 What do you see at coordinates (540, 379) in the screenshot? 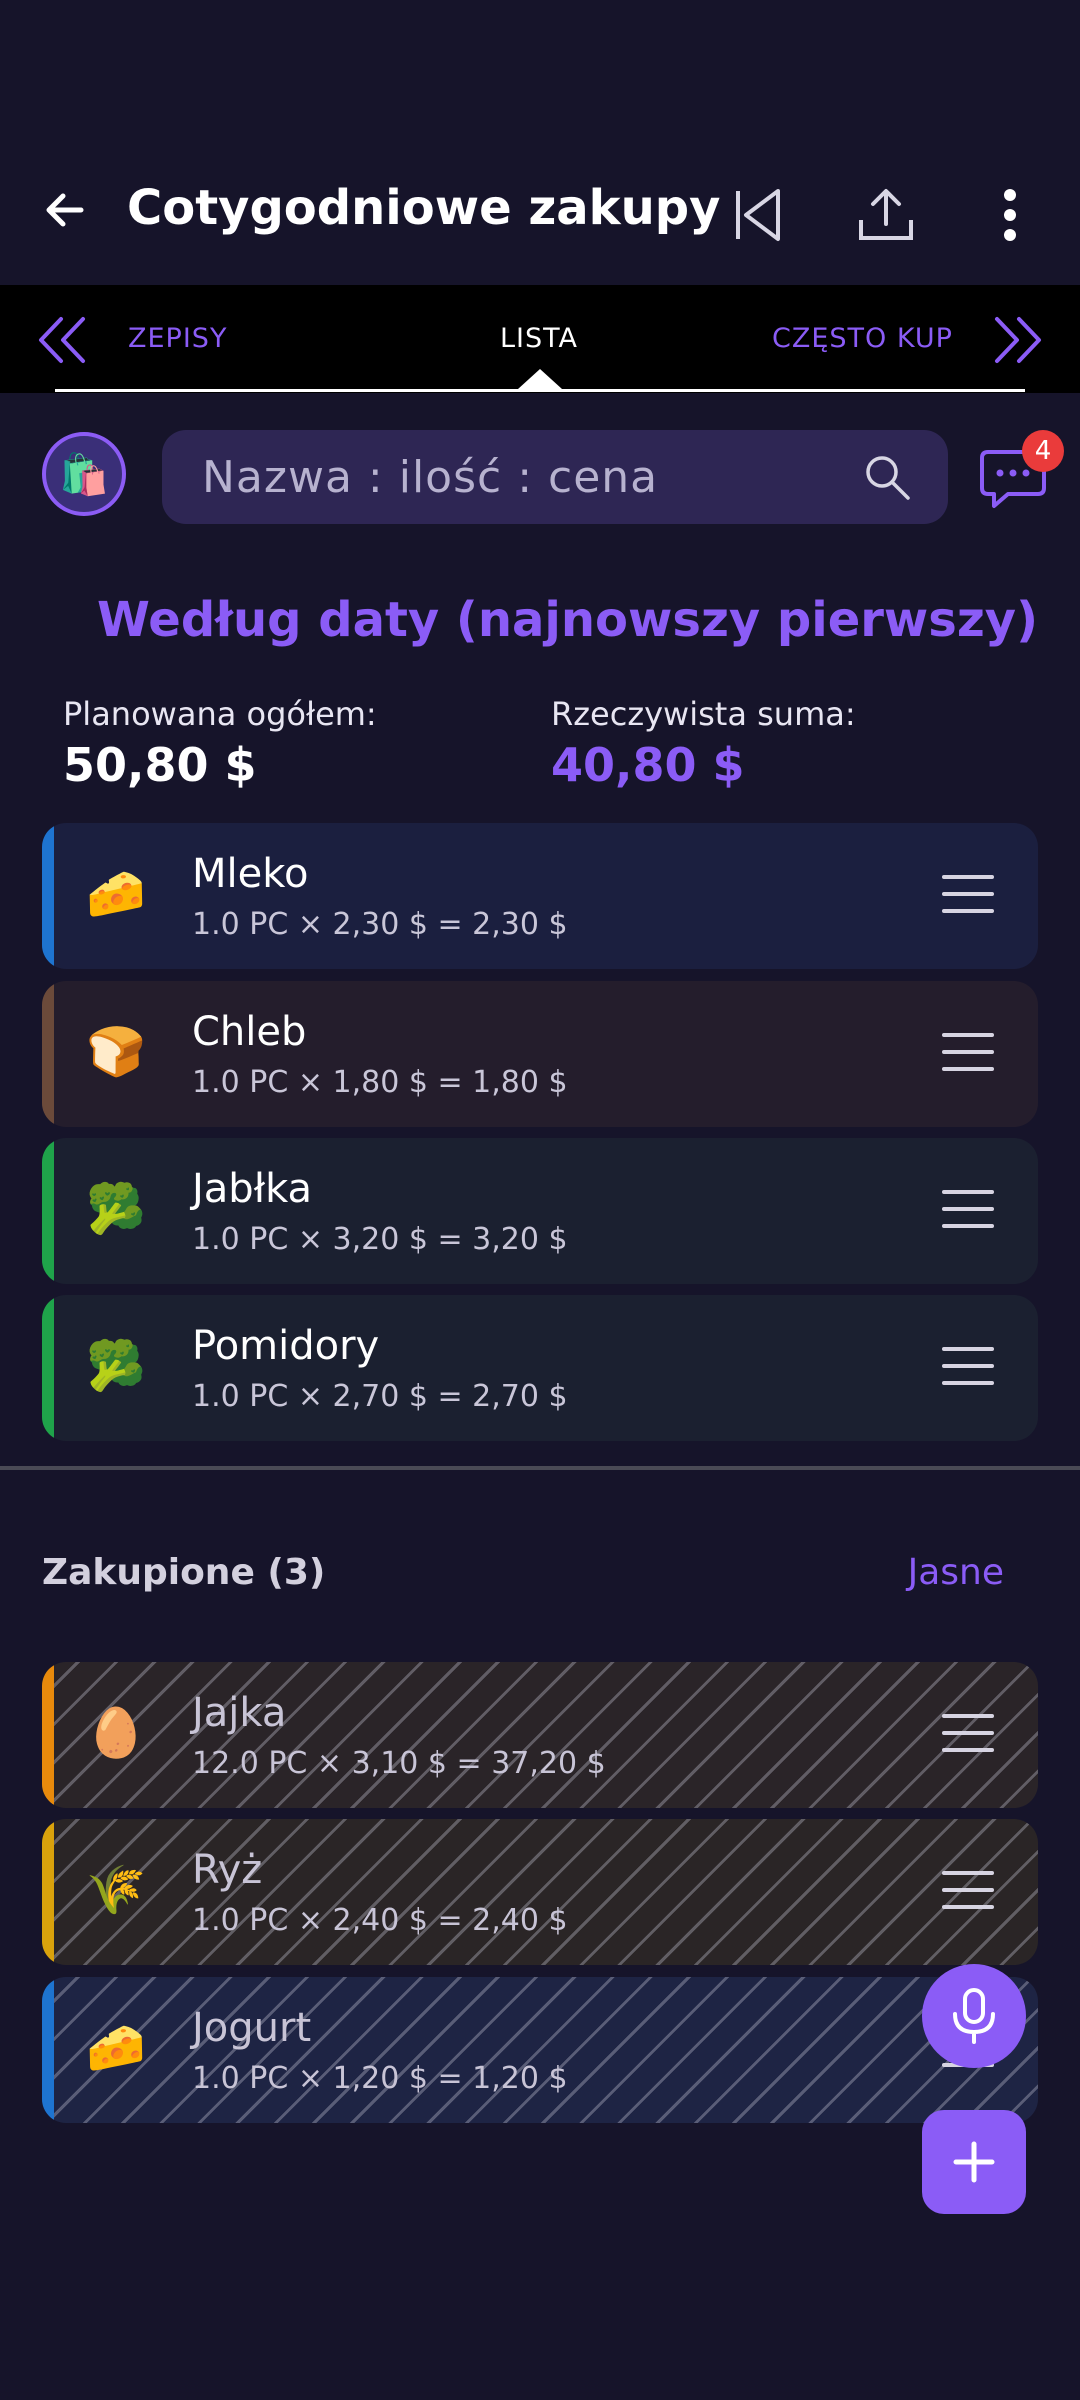
I see `tab-caret` at bounding box center [540, 379].